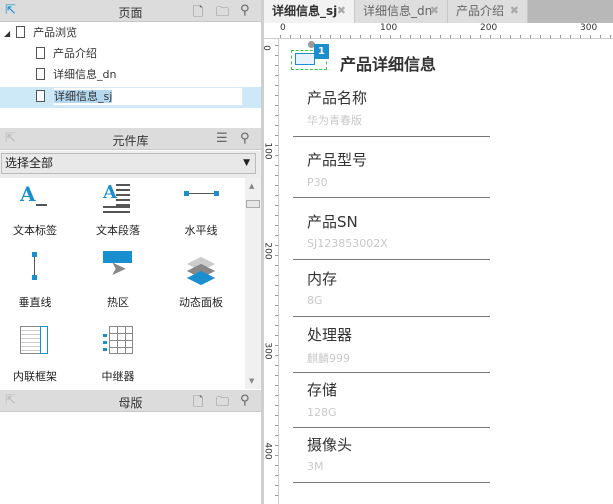 This screenshot has height=504, width=613. What do you see at coordinates (130, 139) in the screenshot?
I see `library-panel-header: ⇱ 元件库 ☰ ⚲` at bounding box center [130, 139].